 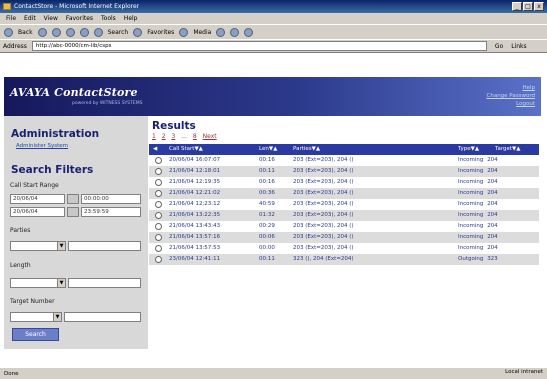 What do you see at coordinates (517, 6) in the screenshot?
I see `minimize-button: _` at bounding box center [517, 6].